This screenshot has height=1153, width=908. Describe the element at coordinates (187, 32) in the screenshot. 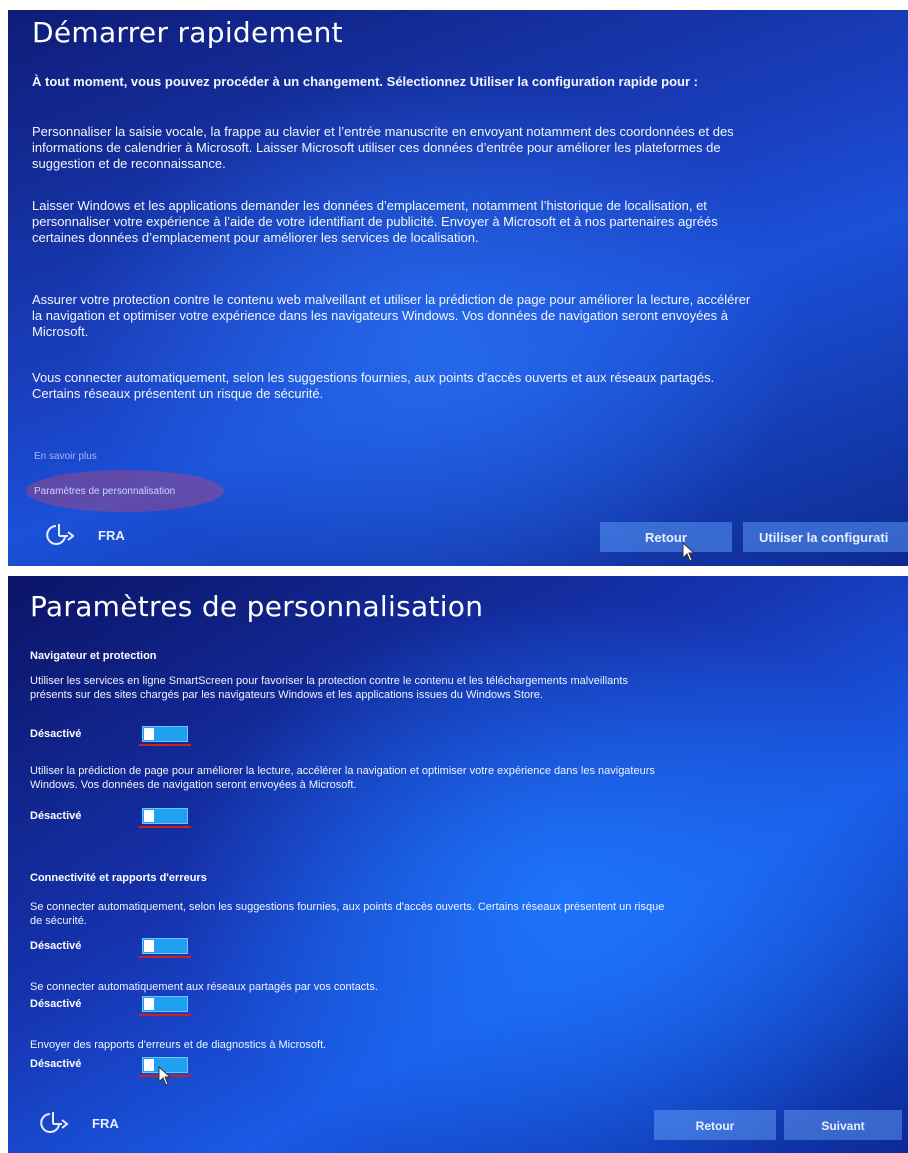

I see `page-title: Démarrer rapidement` at that location.